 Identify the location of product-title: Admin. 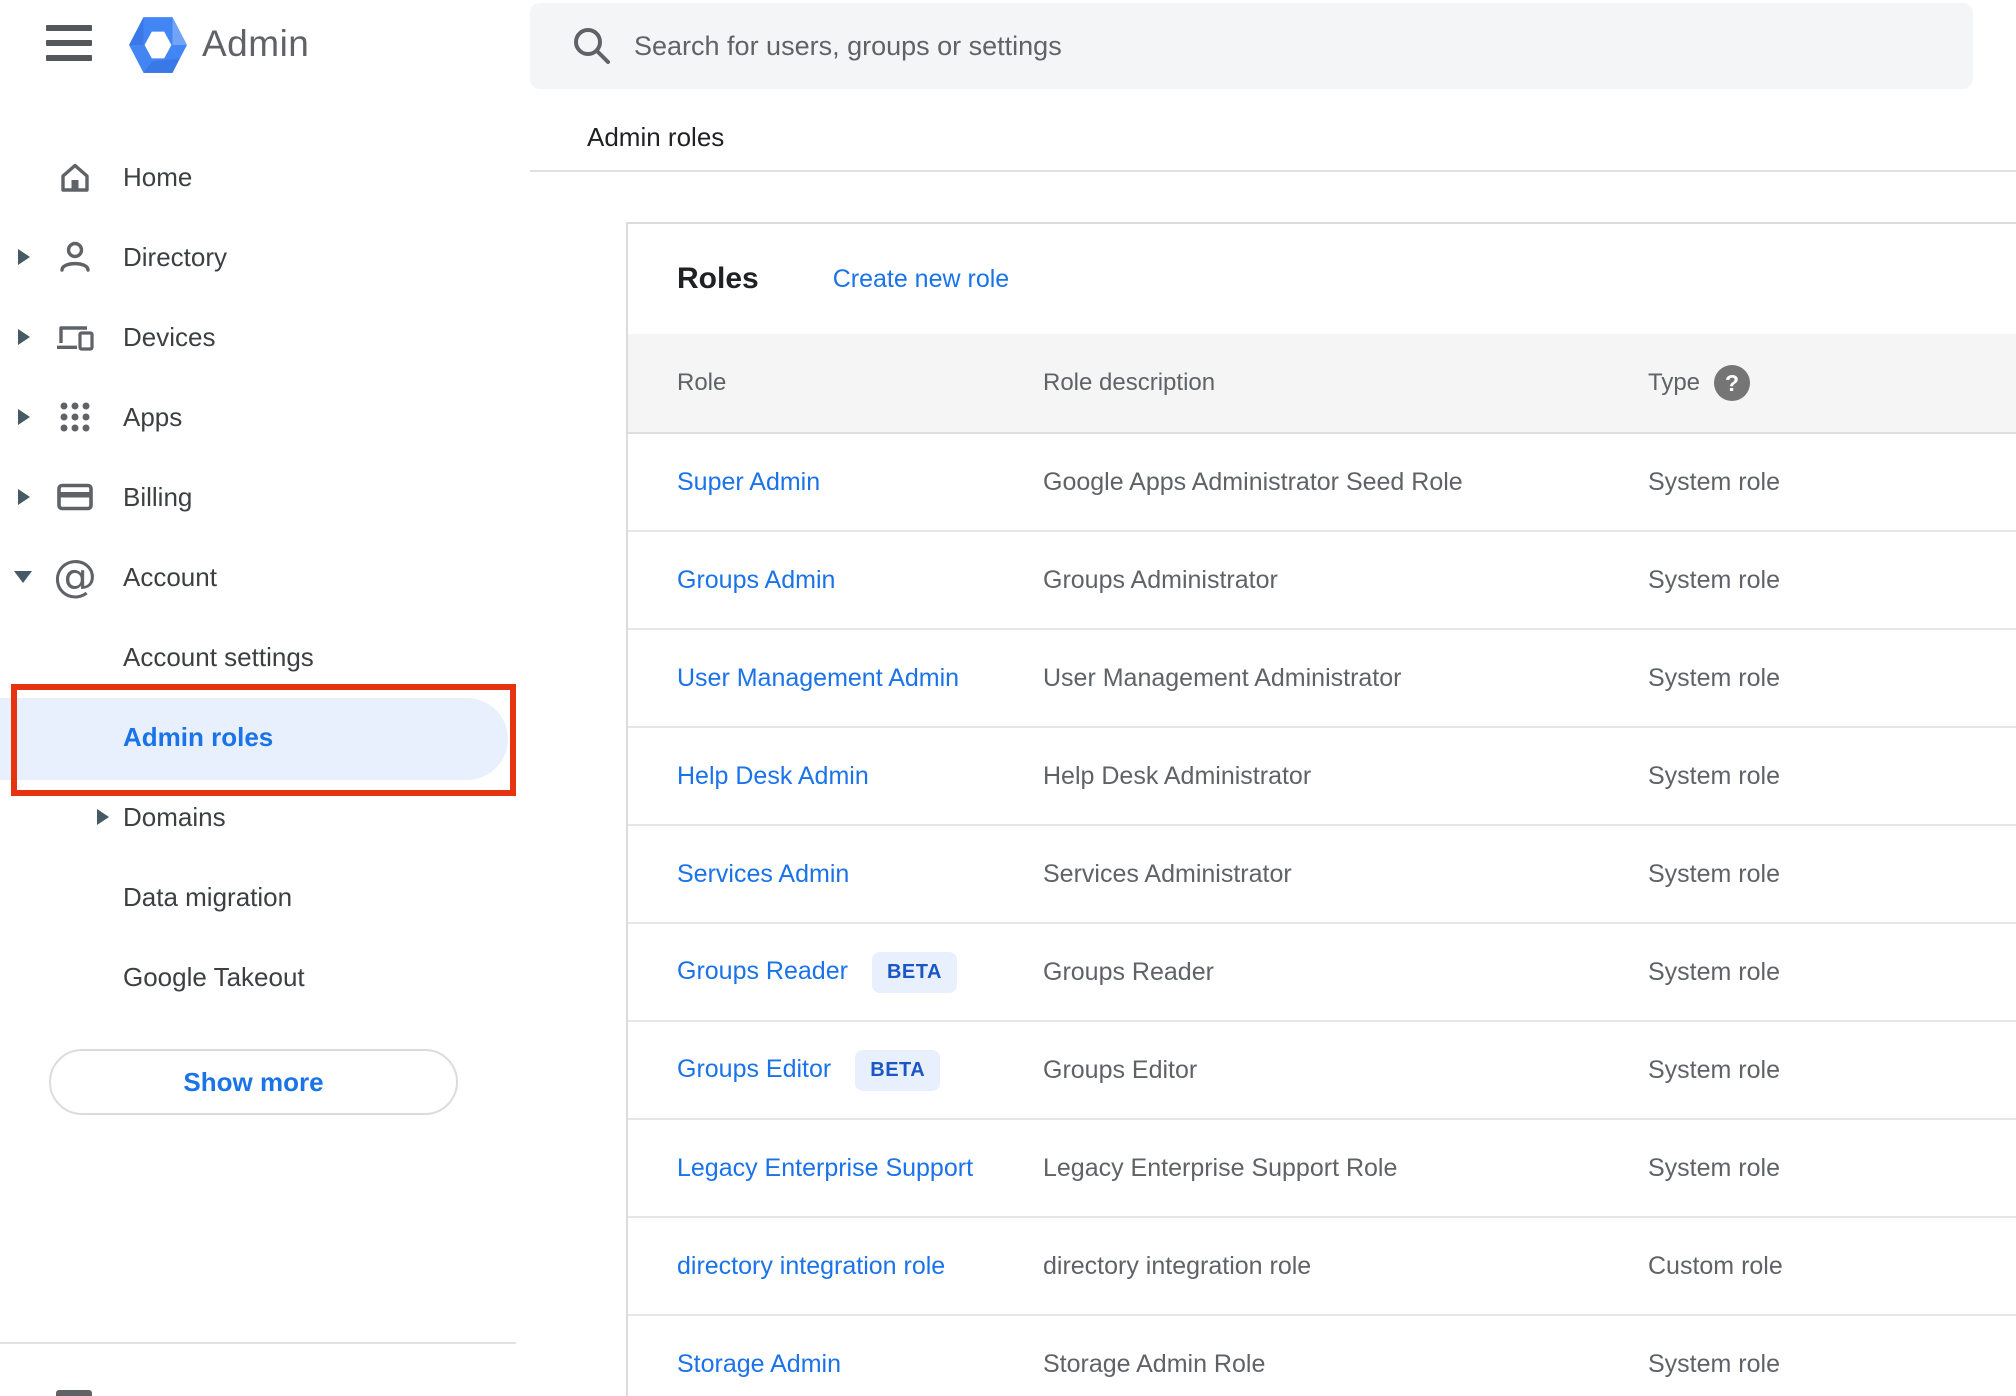
(256, 43).